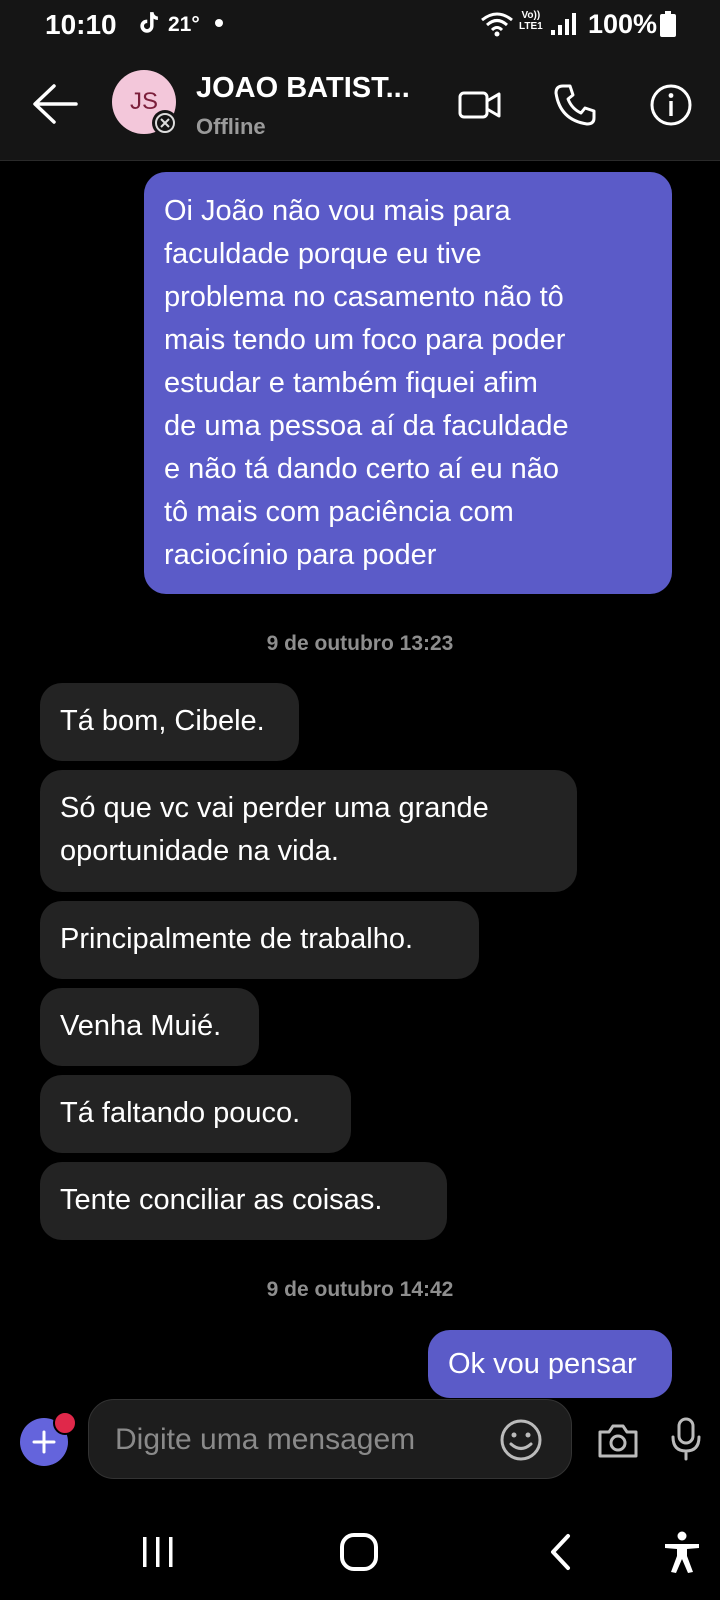  I want to click on video-camera-icon, so click(480, 105).